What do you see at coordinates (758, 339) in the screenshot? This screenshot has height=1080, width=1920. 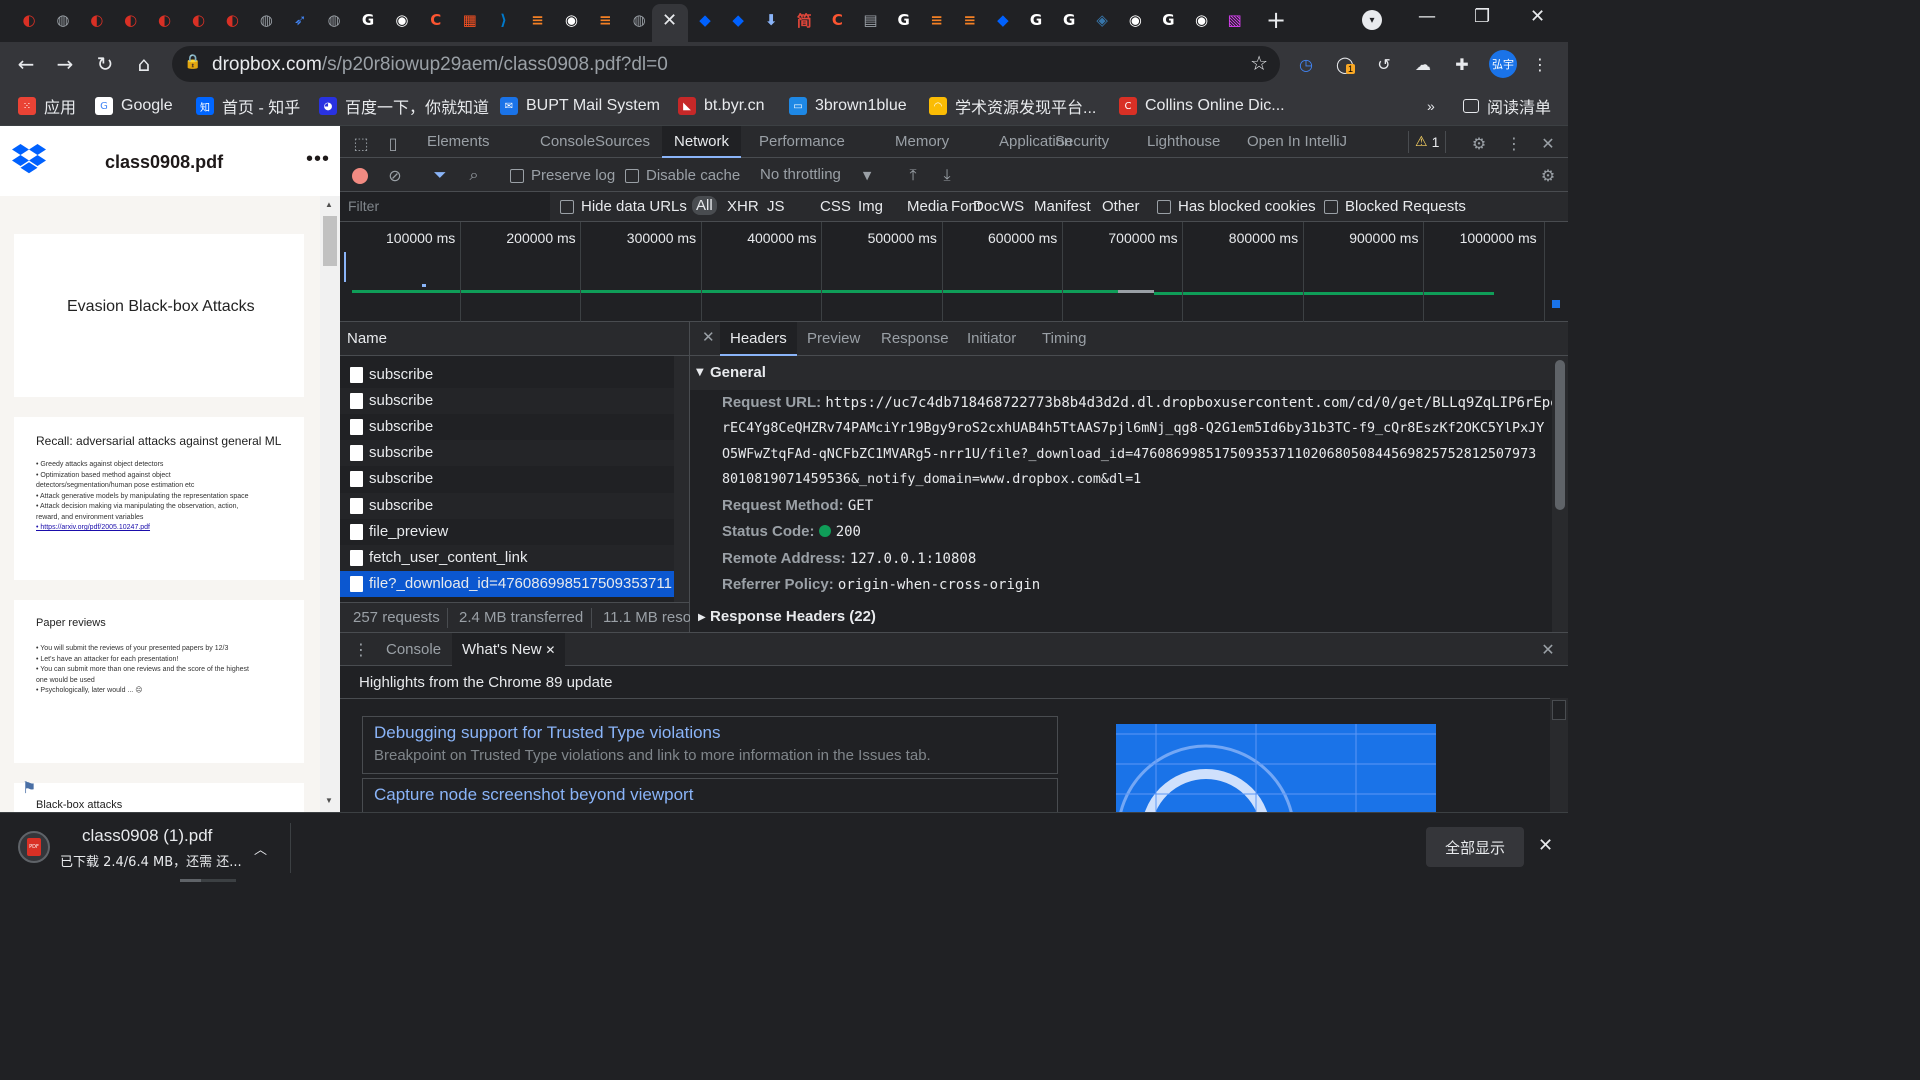 I see `tab-headers: Headers` at bounding box center [758, 339].